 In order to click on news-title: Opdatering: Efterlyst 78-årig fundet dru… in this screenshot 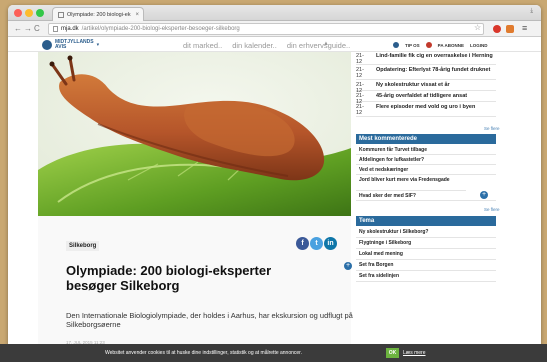, I will do `click(433, 70)`.